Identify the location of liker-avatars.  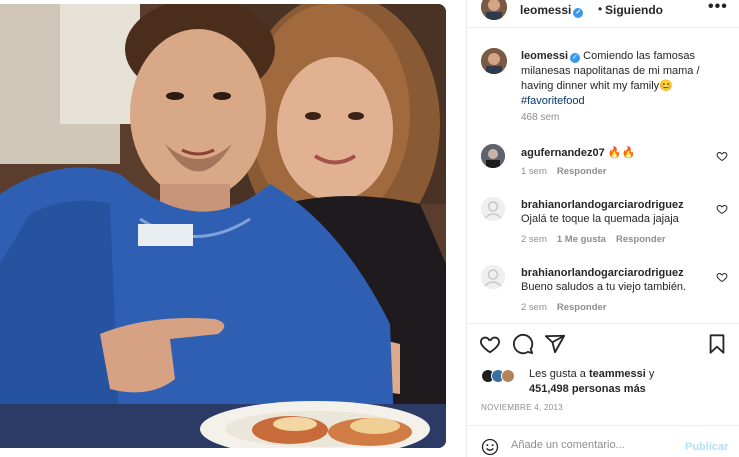
(501, 376).